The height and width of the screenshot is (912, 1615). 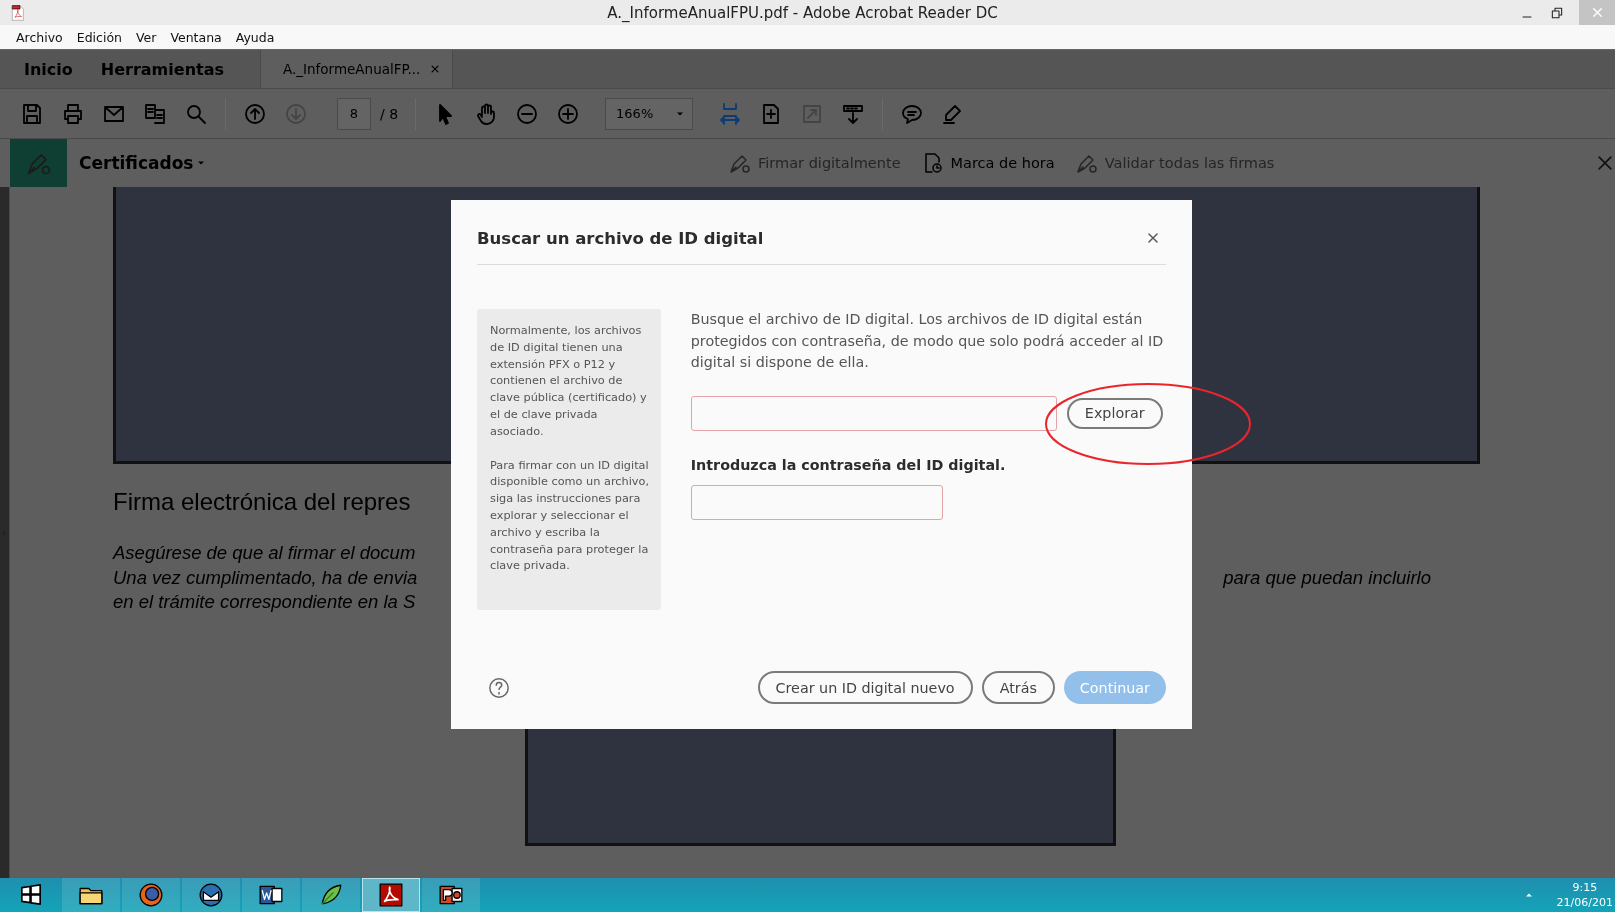 What do you see at coordinates (620, 238) in the screenshot?
I see `dialog-title: Buscar un archivo de ID digital` at bounding box center [620, 238].